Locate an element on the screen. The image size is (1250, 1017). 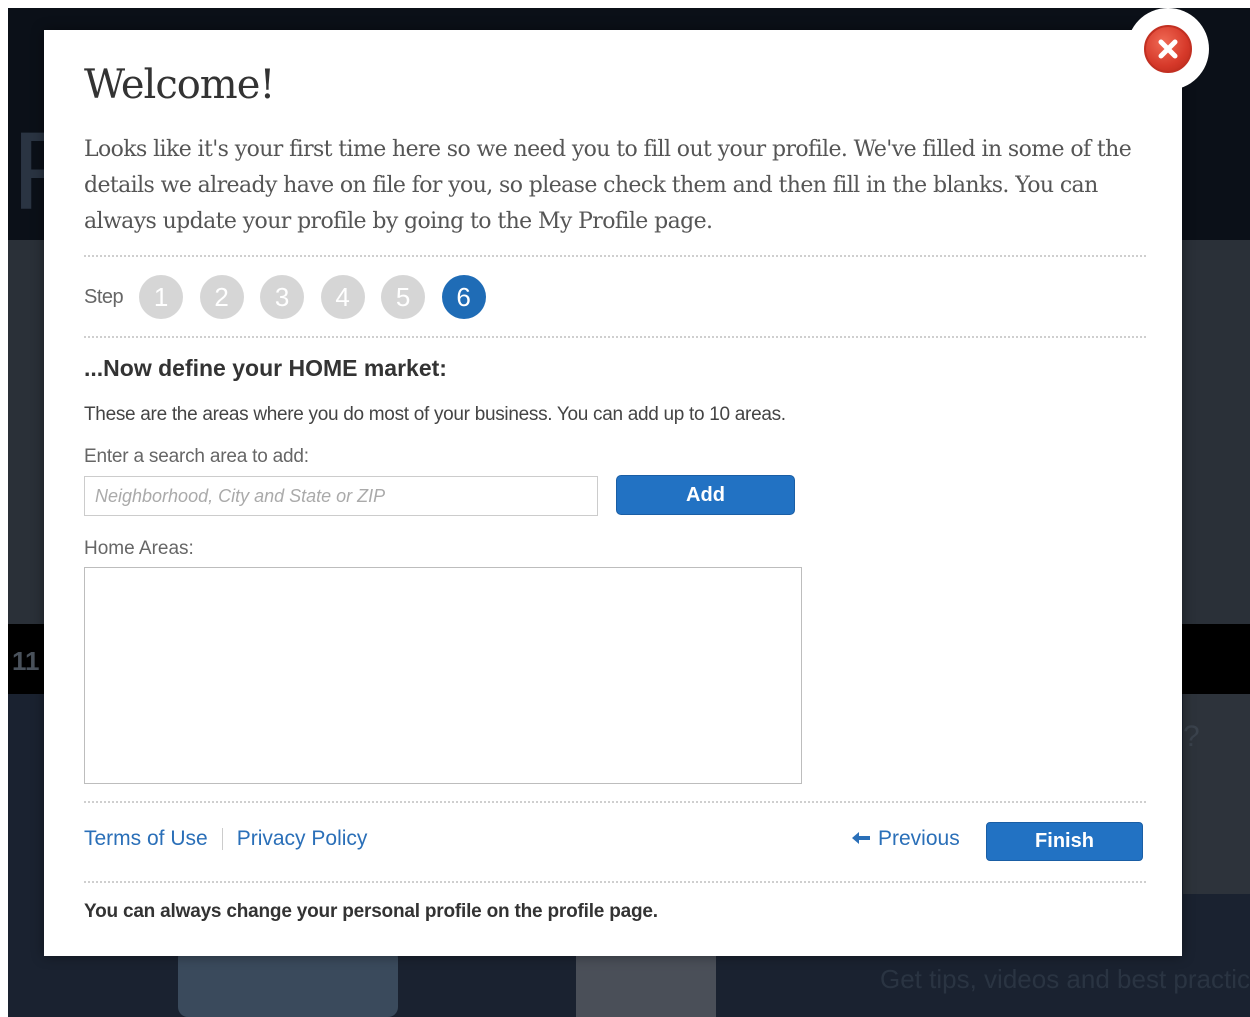
background-number: 11 is located at coordinates (26, 661).